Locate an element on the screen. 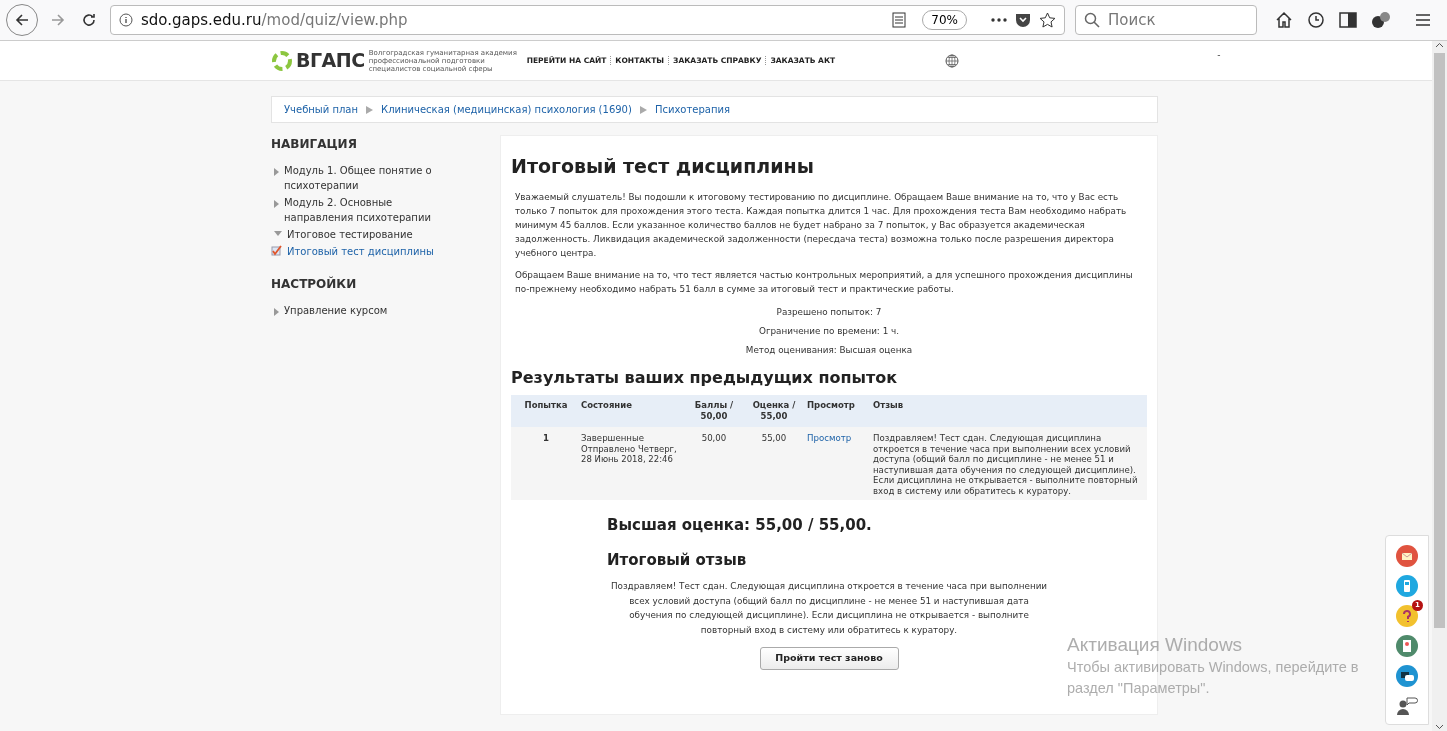 Image resolution: width=1447 pixels, height=731 pixels. user-menu: - is located at coordinates (1219, 55).